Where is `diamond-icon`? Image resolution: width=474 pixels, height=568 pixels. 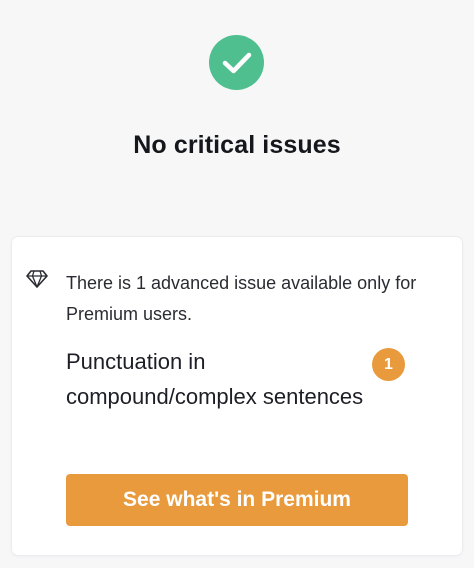 diamond-icon is located at coordinates (37, 279).